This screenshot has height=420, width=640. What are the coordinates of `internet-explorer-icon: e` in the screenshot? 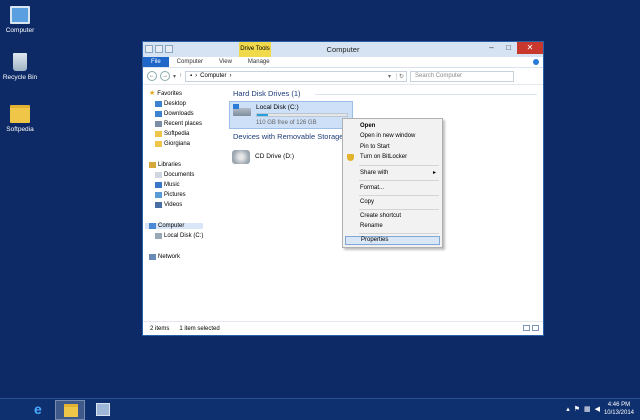 It's located at (38, 409).